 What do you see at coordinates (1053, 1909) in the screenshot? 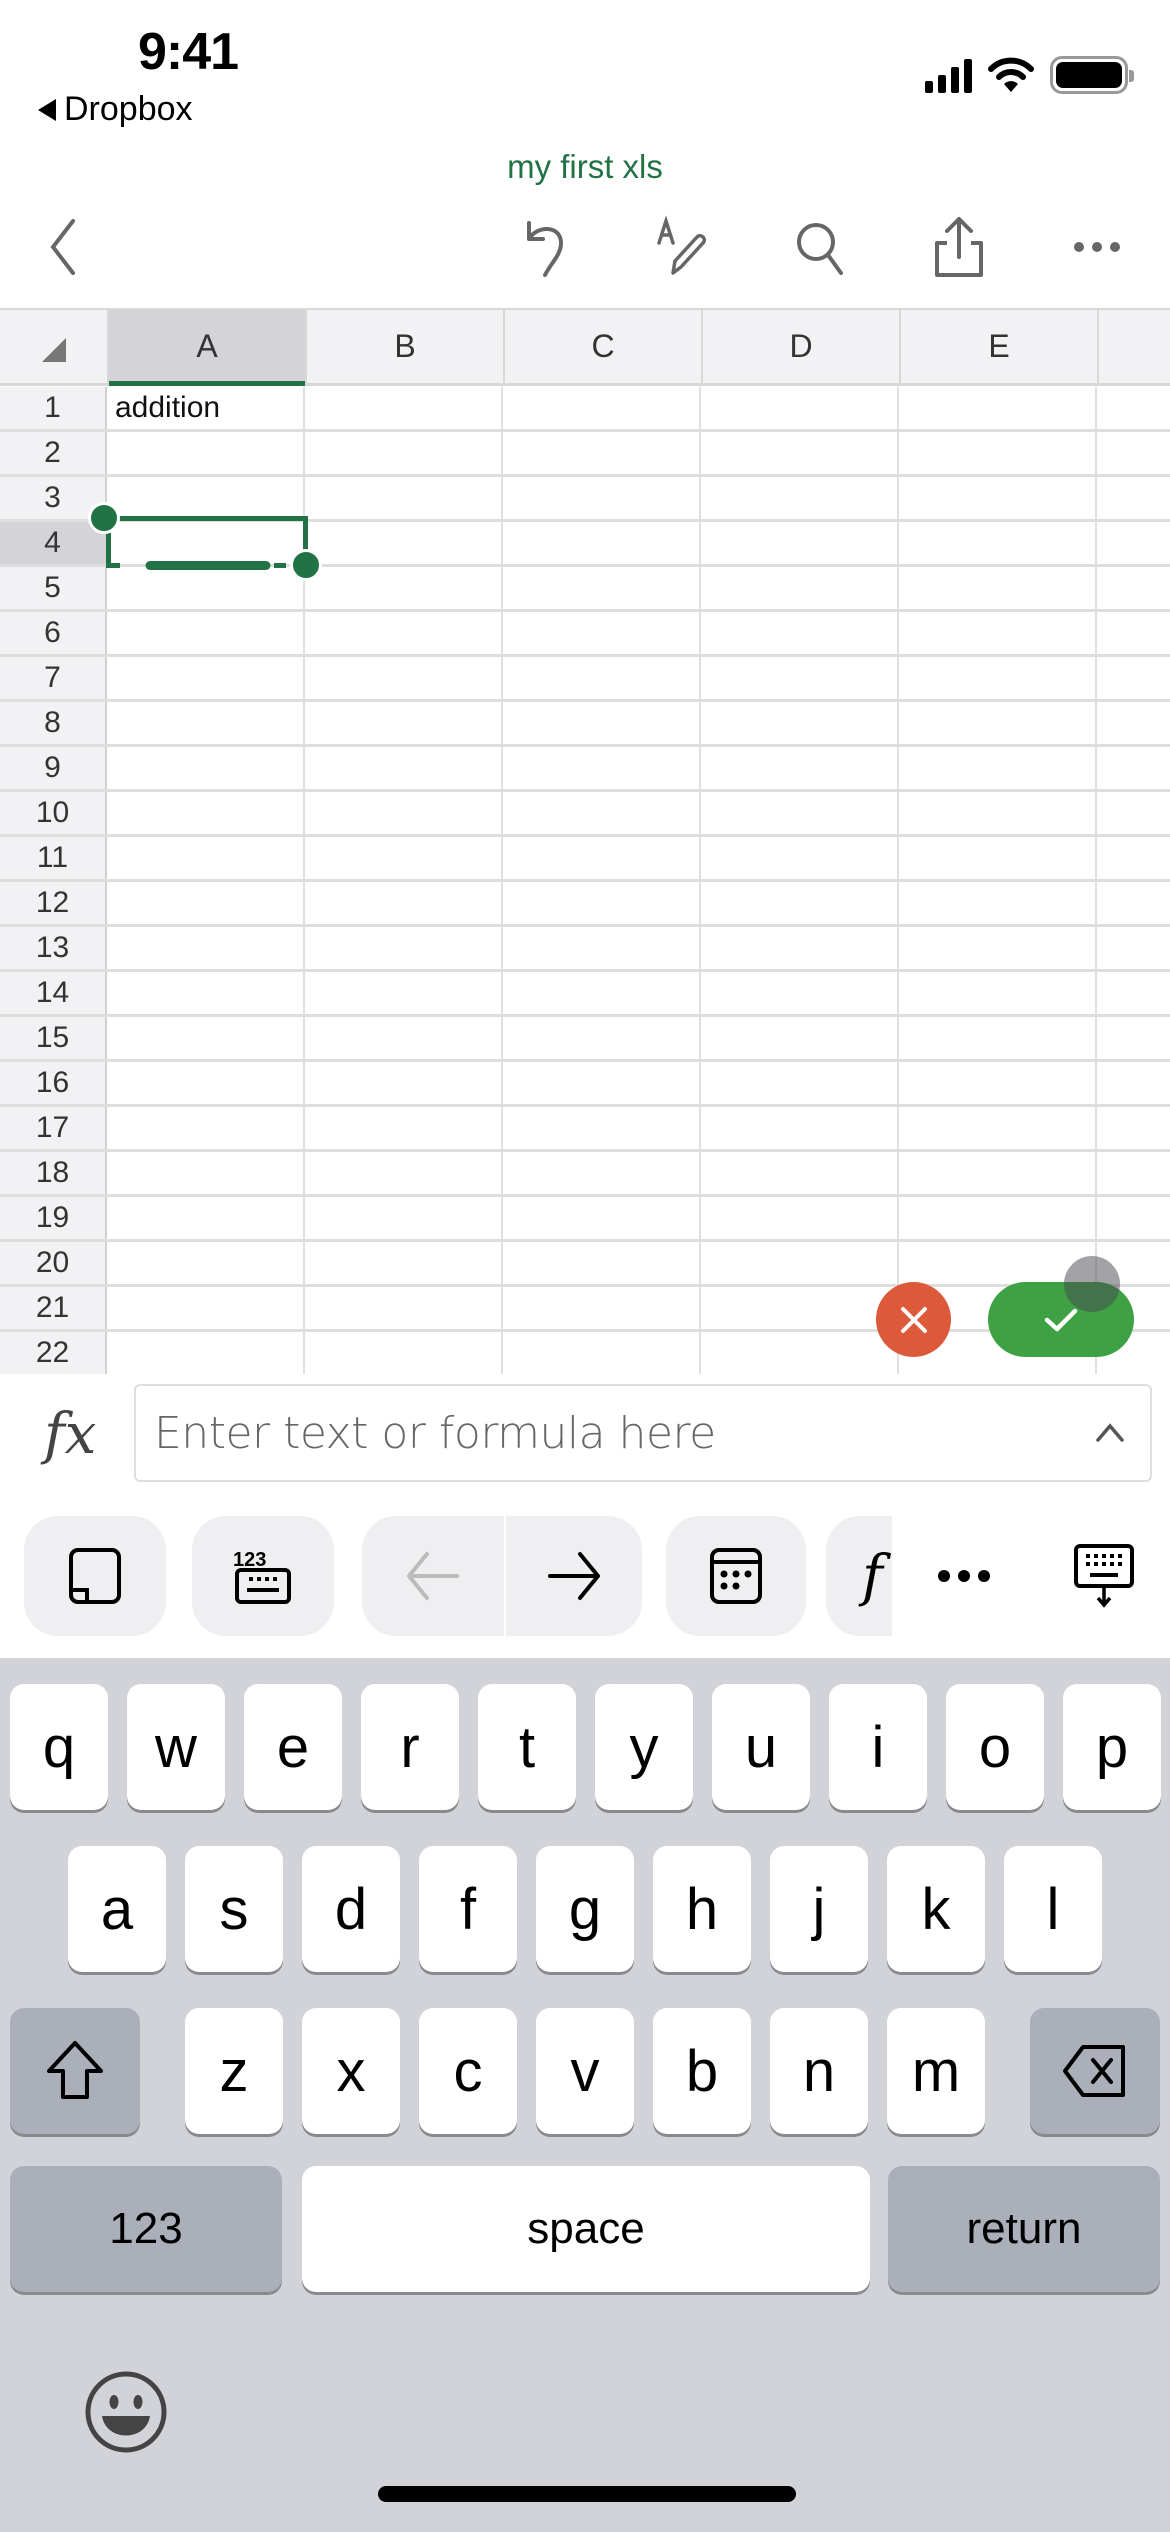
I see `key-l: l` at bounding box center [1053, 1909].